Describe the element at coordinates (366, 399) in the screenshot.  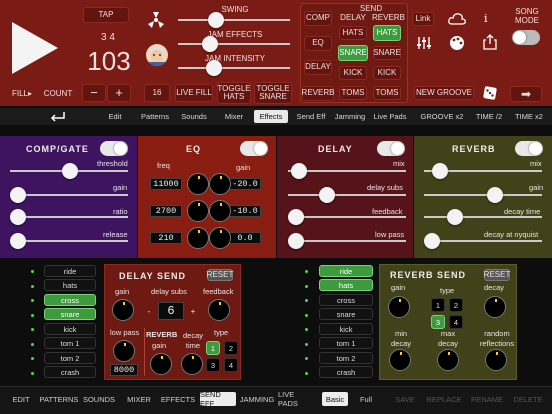
I see `bottom-full: Full` at that location.